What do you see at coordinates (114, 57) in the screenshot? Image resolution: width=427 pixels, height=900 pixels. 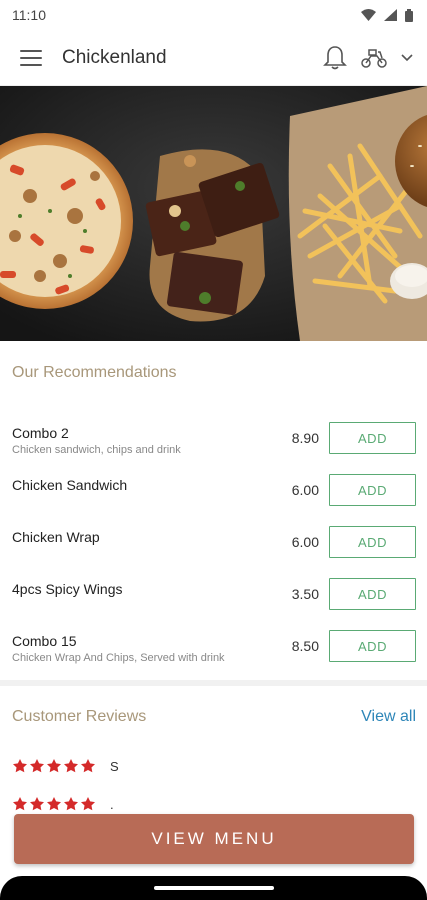 I see `app-title: Chickenland` at bounding box center [114, 57].